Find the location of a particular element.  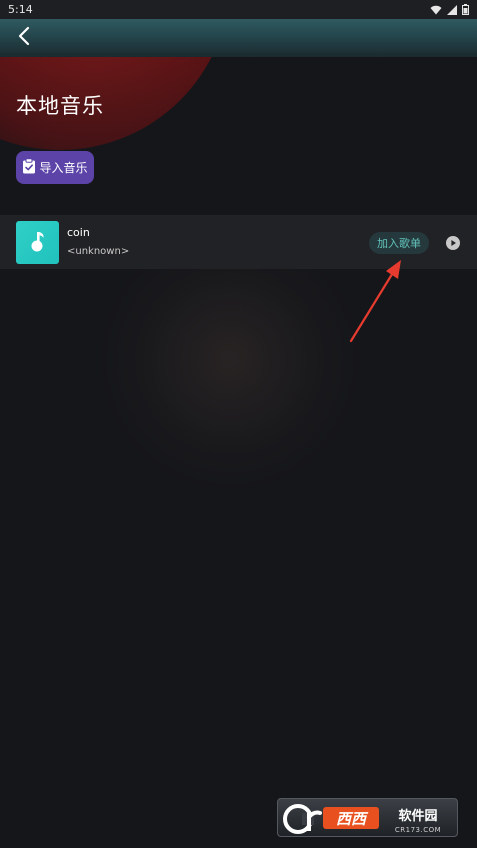

cellular-signal-icon is located at coordinates (452, 9).